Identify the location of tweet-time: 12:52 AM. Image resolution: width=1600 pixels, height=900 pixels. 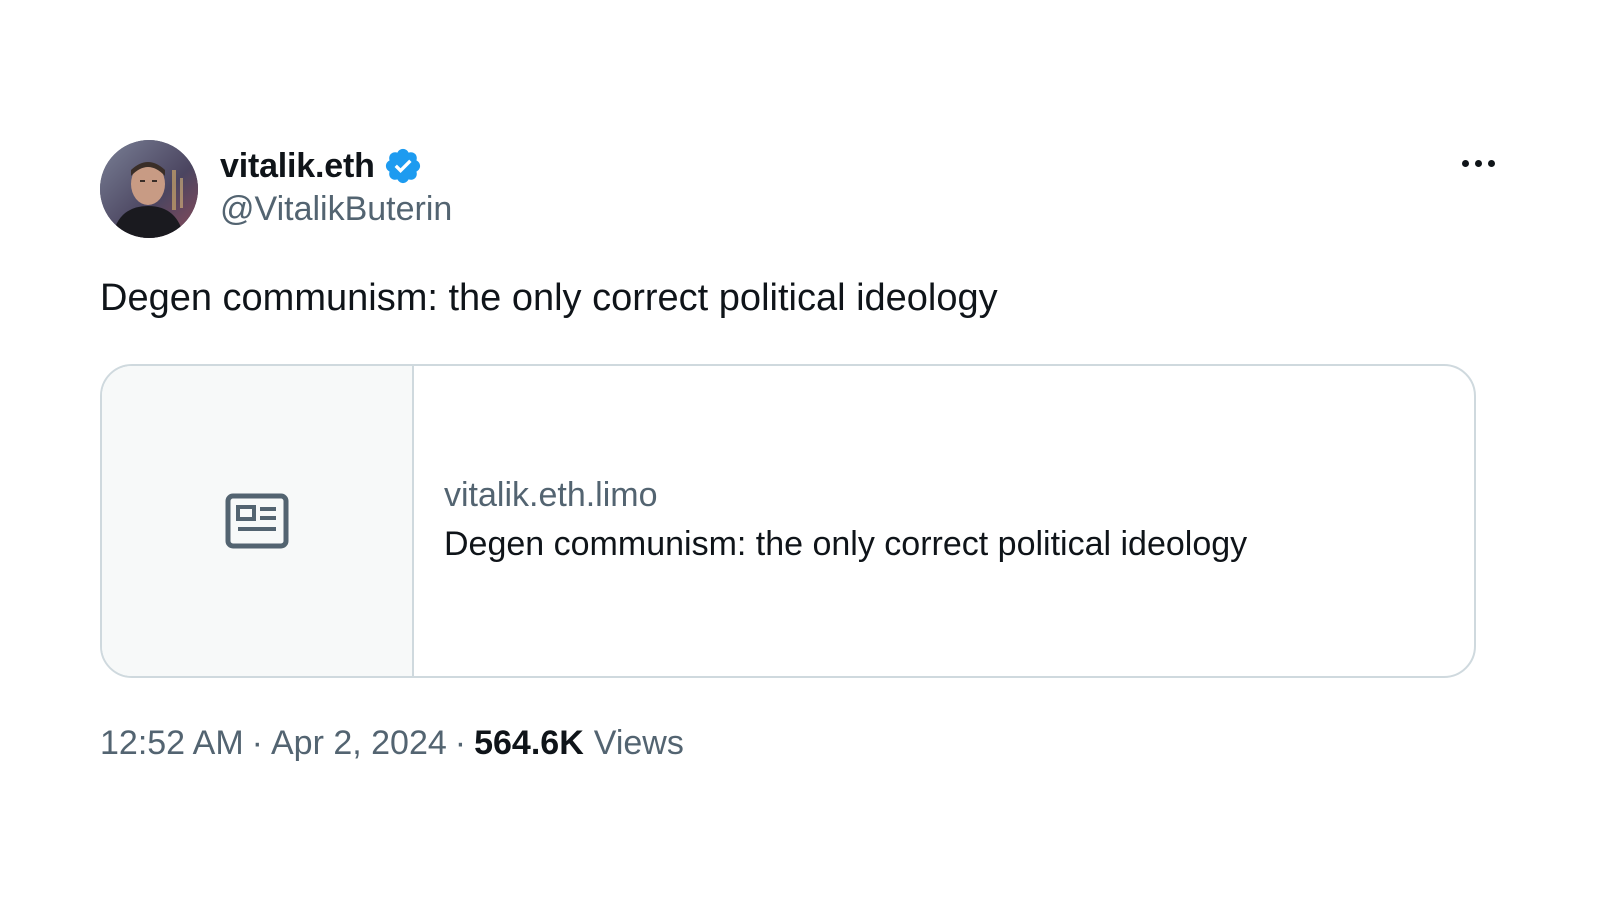
(172, 743).